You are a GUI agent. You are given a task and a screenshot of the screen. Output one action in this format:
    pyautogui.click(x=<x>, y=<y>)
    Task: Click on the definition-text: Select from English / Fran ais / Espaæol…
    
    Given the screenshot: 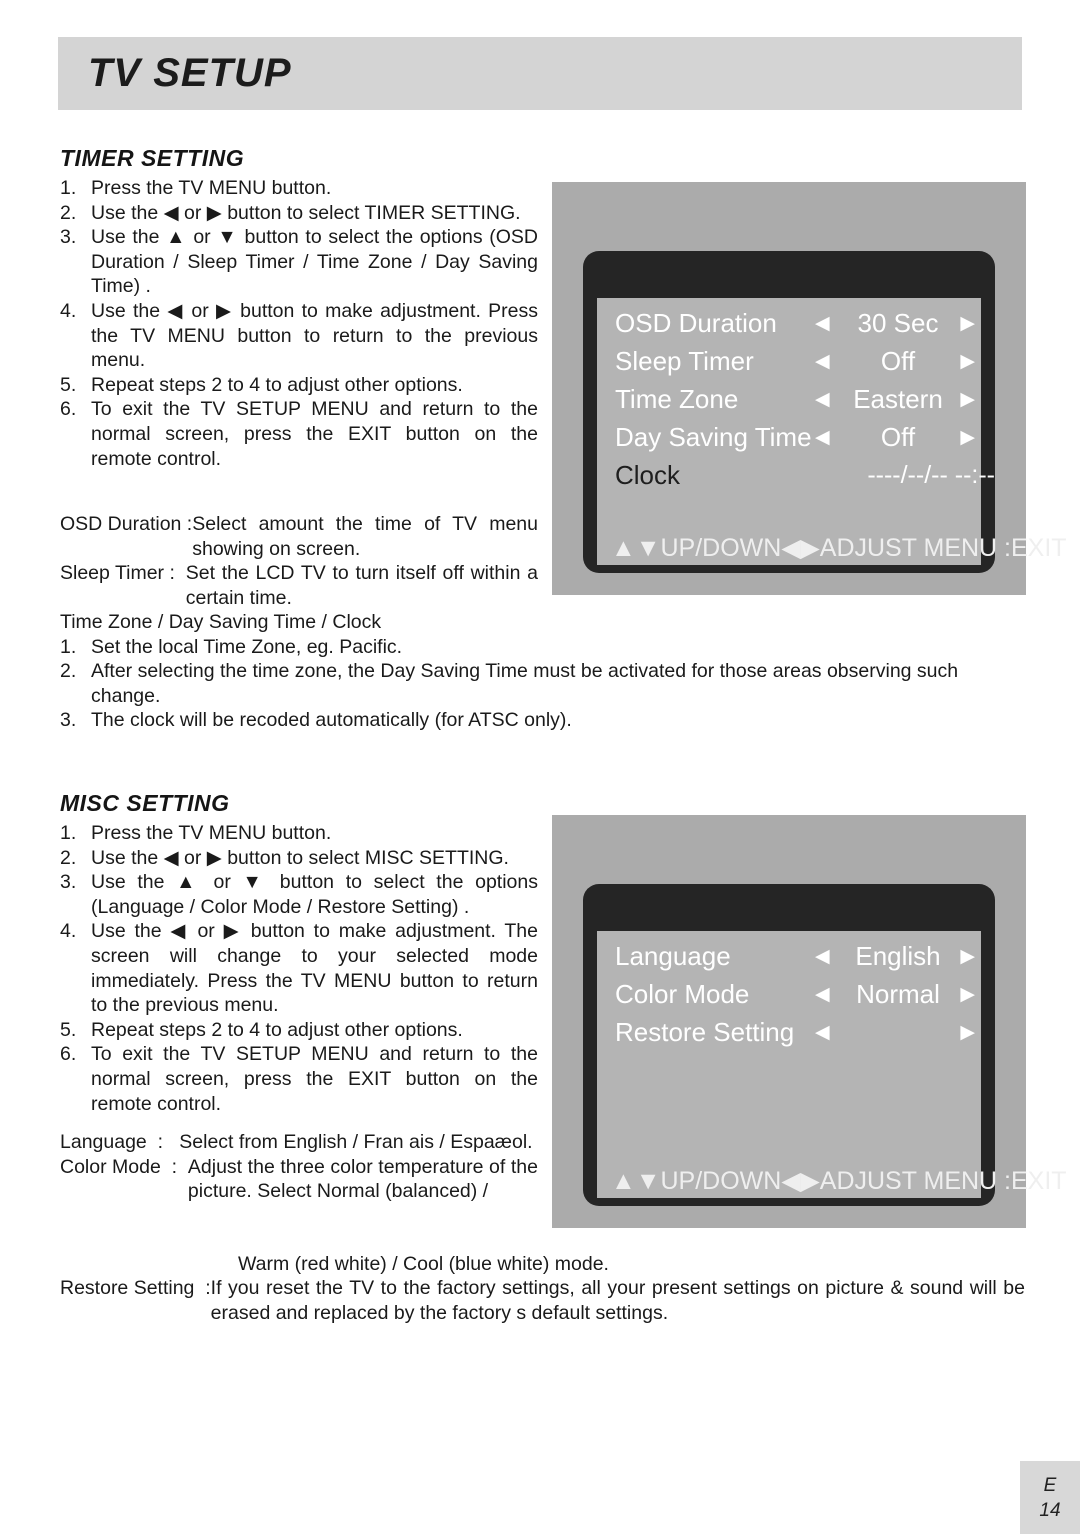 What is the action you would take?
    pyautogui.click(x=356, y=1142)
    